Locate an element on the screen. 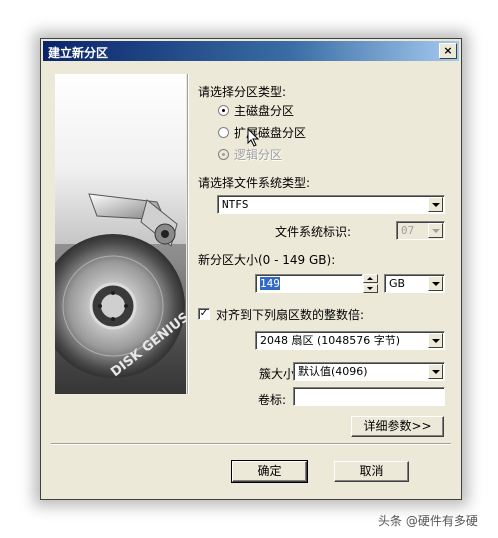 This screenshot has width=498, height=538. fs-id-select: 07 is located at coordinates (420, 230).